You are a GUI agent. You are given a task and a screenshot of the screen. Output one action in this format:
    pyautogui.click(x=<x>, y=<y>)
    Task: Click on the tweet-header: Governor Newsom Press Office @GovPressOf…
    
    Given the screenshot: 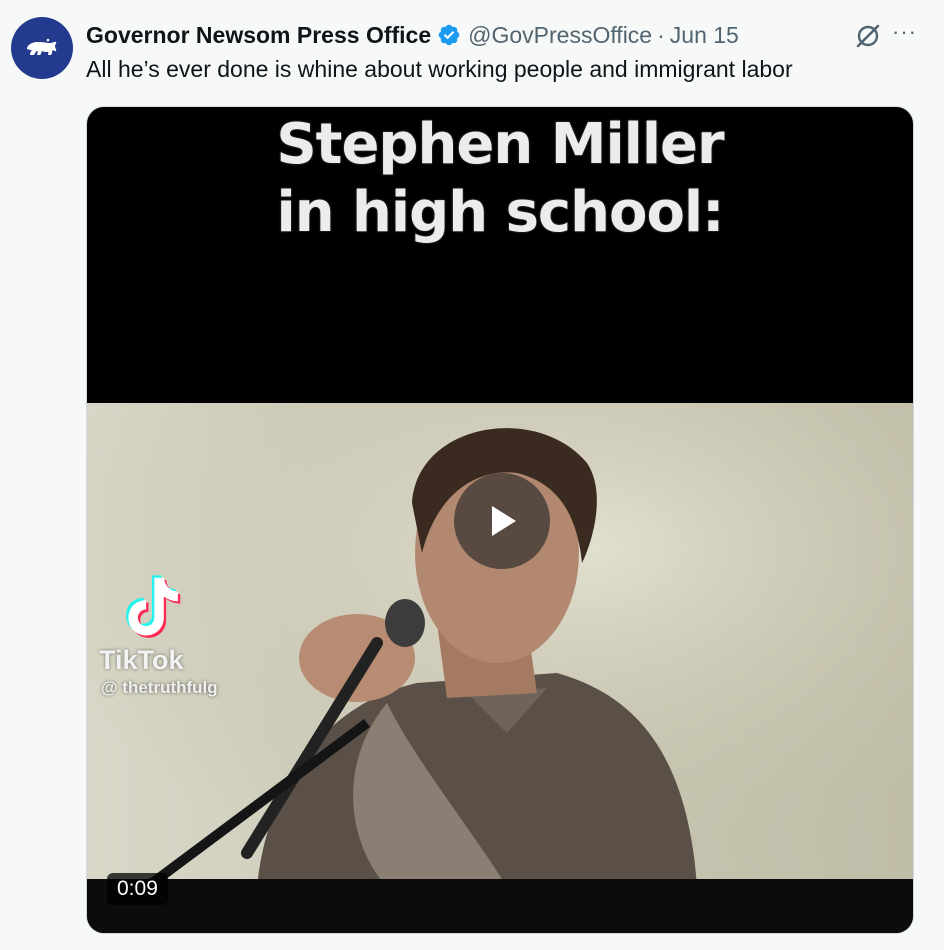 What is the action you would take?
    pyautogui.click(x=505, y=35)
    